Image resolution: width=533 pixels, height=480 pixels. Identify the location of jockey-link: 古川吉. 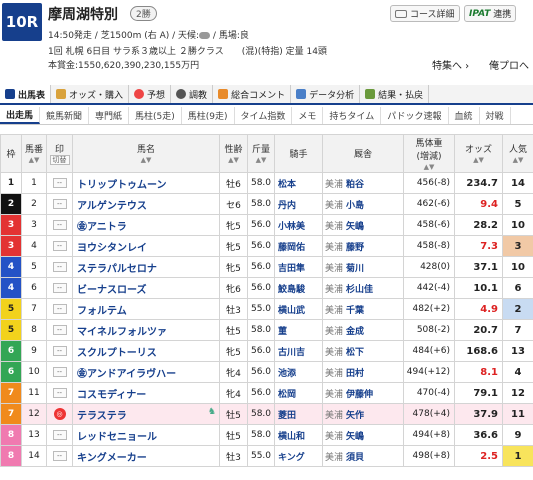
(298, 351).